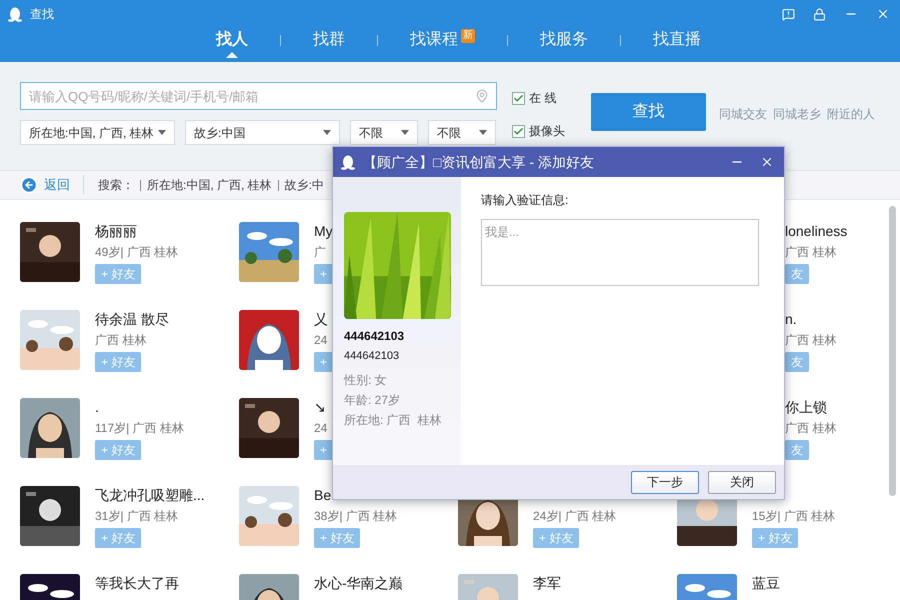  Describe the element at coordinates (116, 231) in the screenshot. I see `contact-name: 杨丽丽` at that location.